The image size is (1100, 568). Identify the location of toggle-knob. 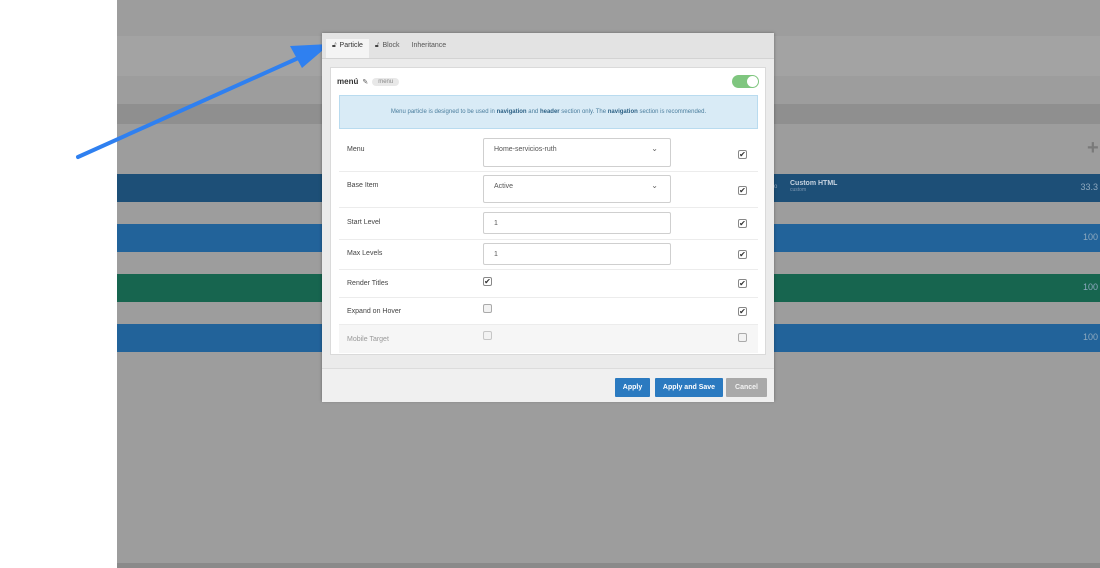
(752, 81).